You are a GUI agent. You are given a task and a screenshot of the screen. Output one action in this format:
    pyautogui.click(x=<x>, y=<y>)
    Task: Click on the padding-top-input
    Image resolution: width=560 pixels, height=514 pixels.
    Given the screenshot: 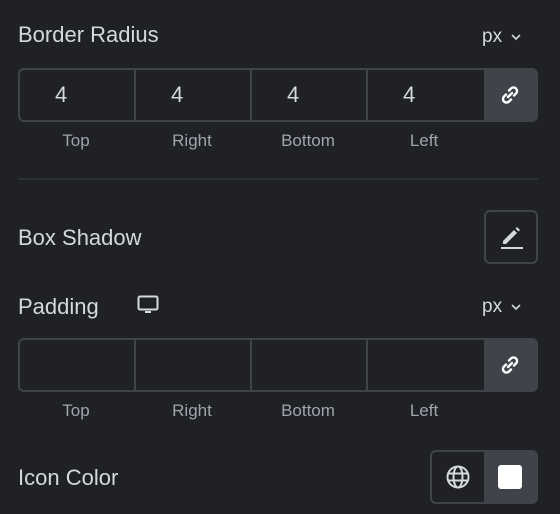 What is the action you would take?
    pyautogui.click(x=78, y=365)
    